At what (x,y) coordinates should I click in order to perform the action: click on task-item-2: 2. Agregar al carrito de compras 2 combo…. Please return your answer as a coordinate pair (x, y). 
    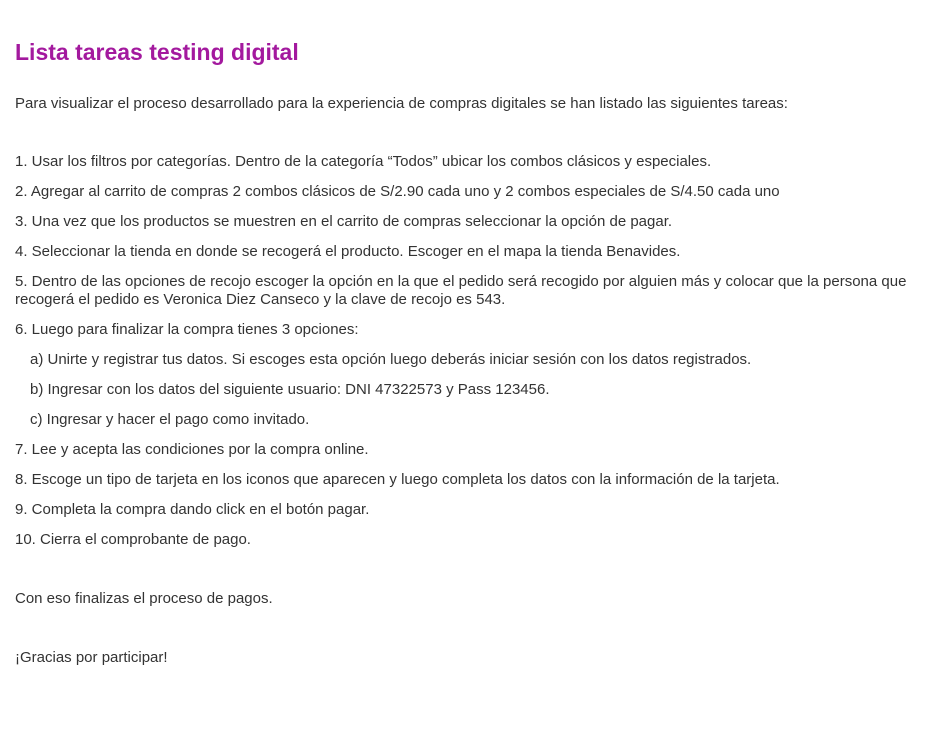
    Looking at the image, I should click on (397, 191).